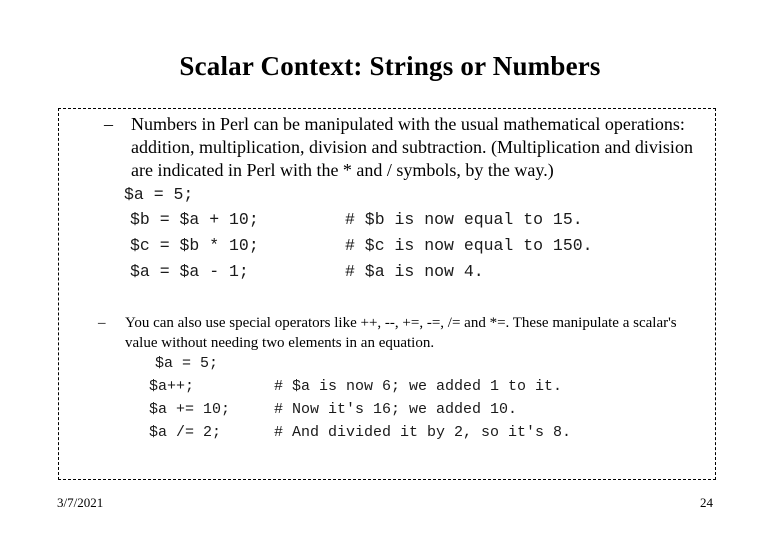 This screenshot has height=540, width=780. Describe the element at coordinates (194, 245) in the screenshot. I see `code-statement: $c = $b * 10;` at that location.